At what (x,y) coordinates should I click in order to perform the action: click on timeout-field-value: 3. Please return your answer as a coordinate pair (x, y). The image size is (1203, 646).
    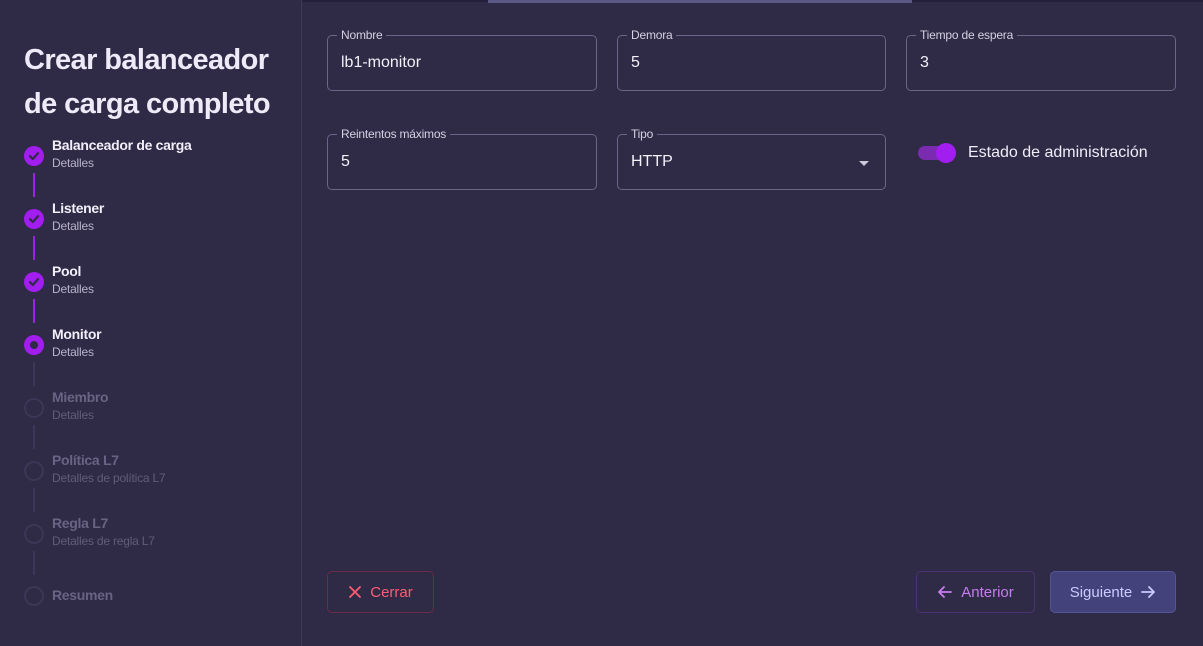
    Looking at the image, I should click on (924, 63).